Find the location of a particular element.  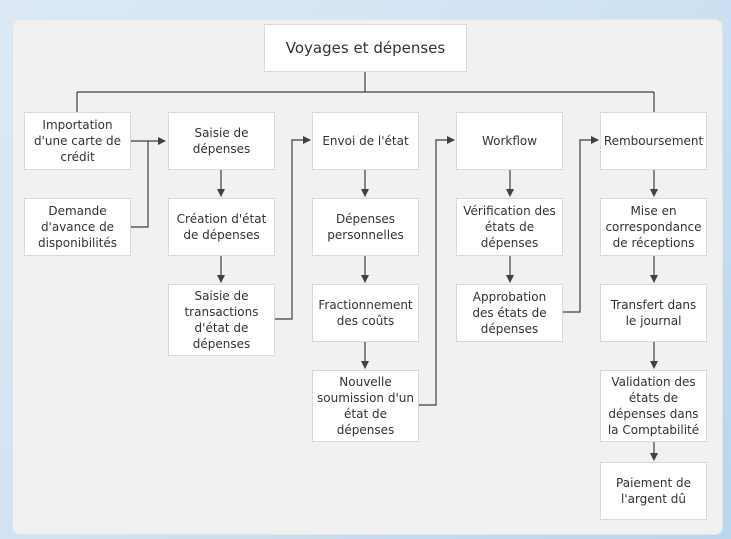

node-report-approval: Approbation des états de dépenses is located at coordinates (509, 313).